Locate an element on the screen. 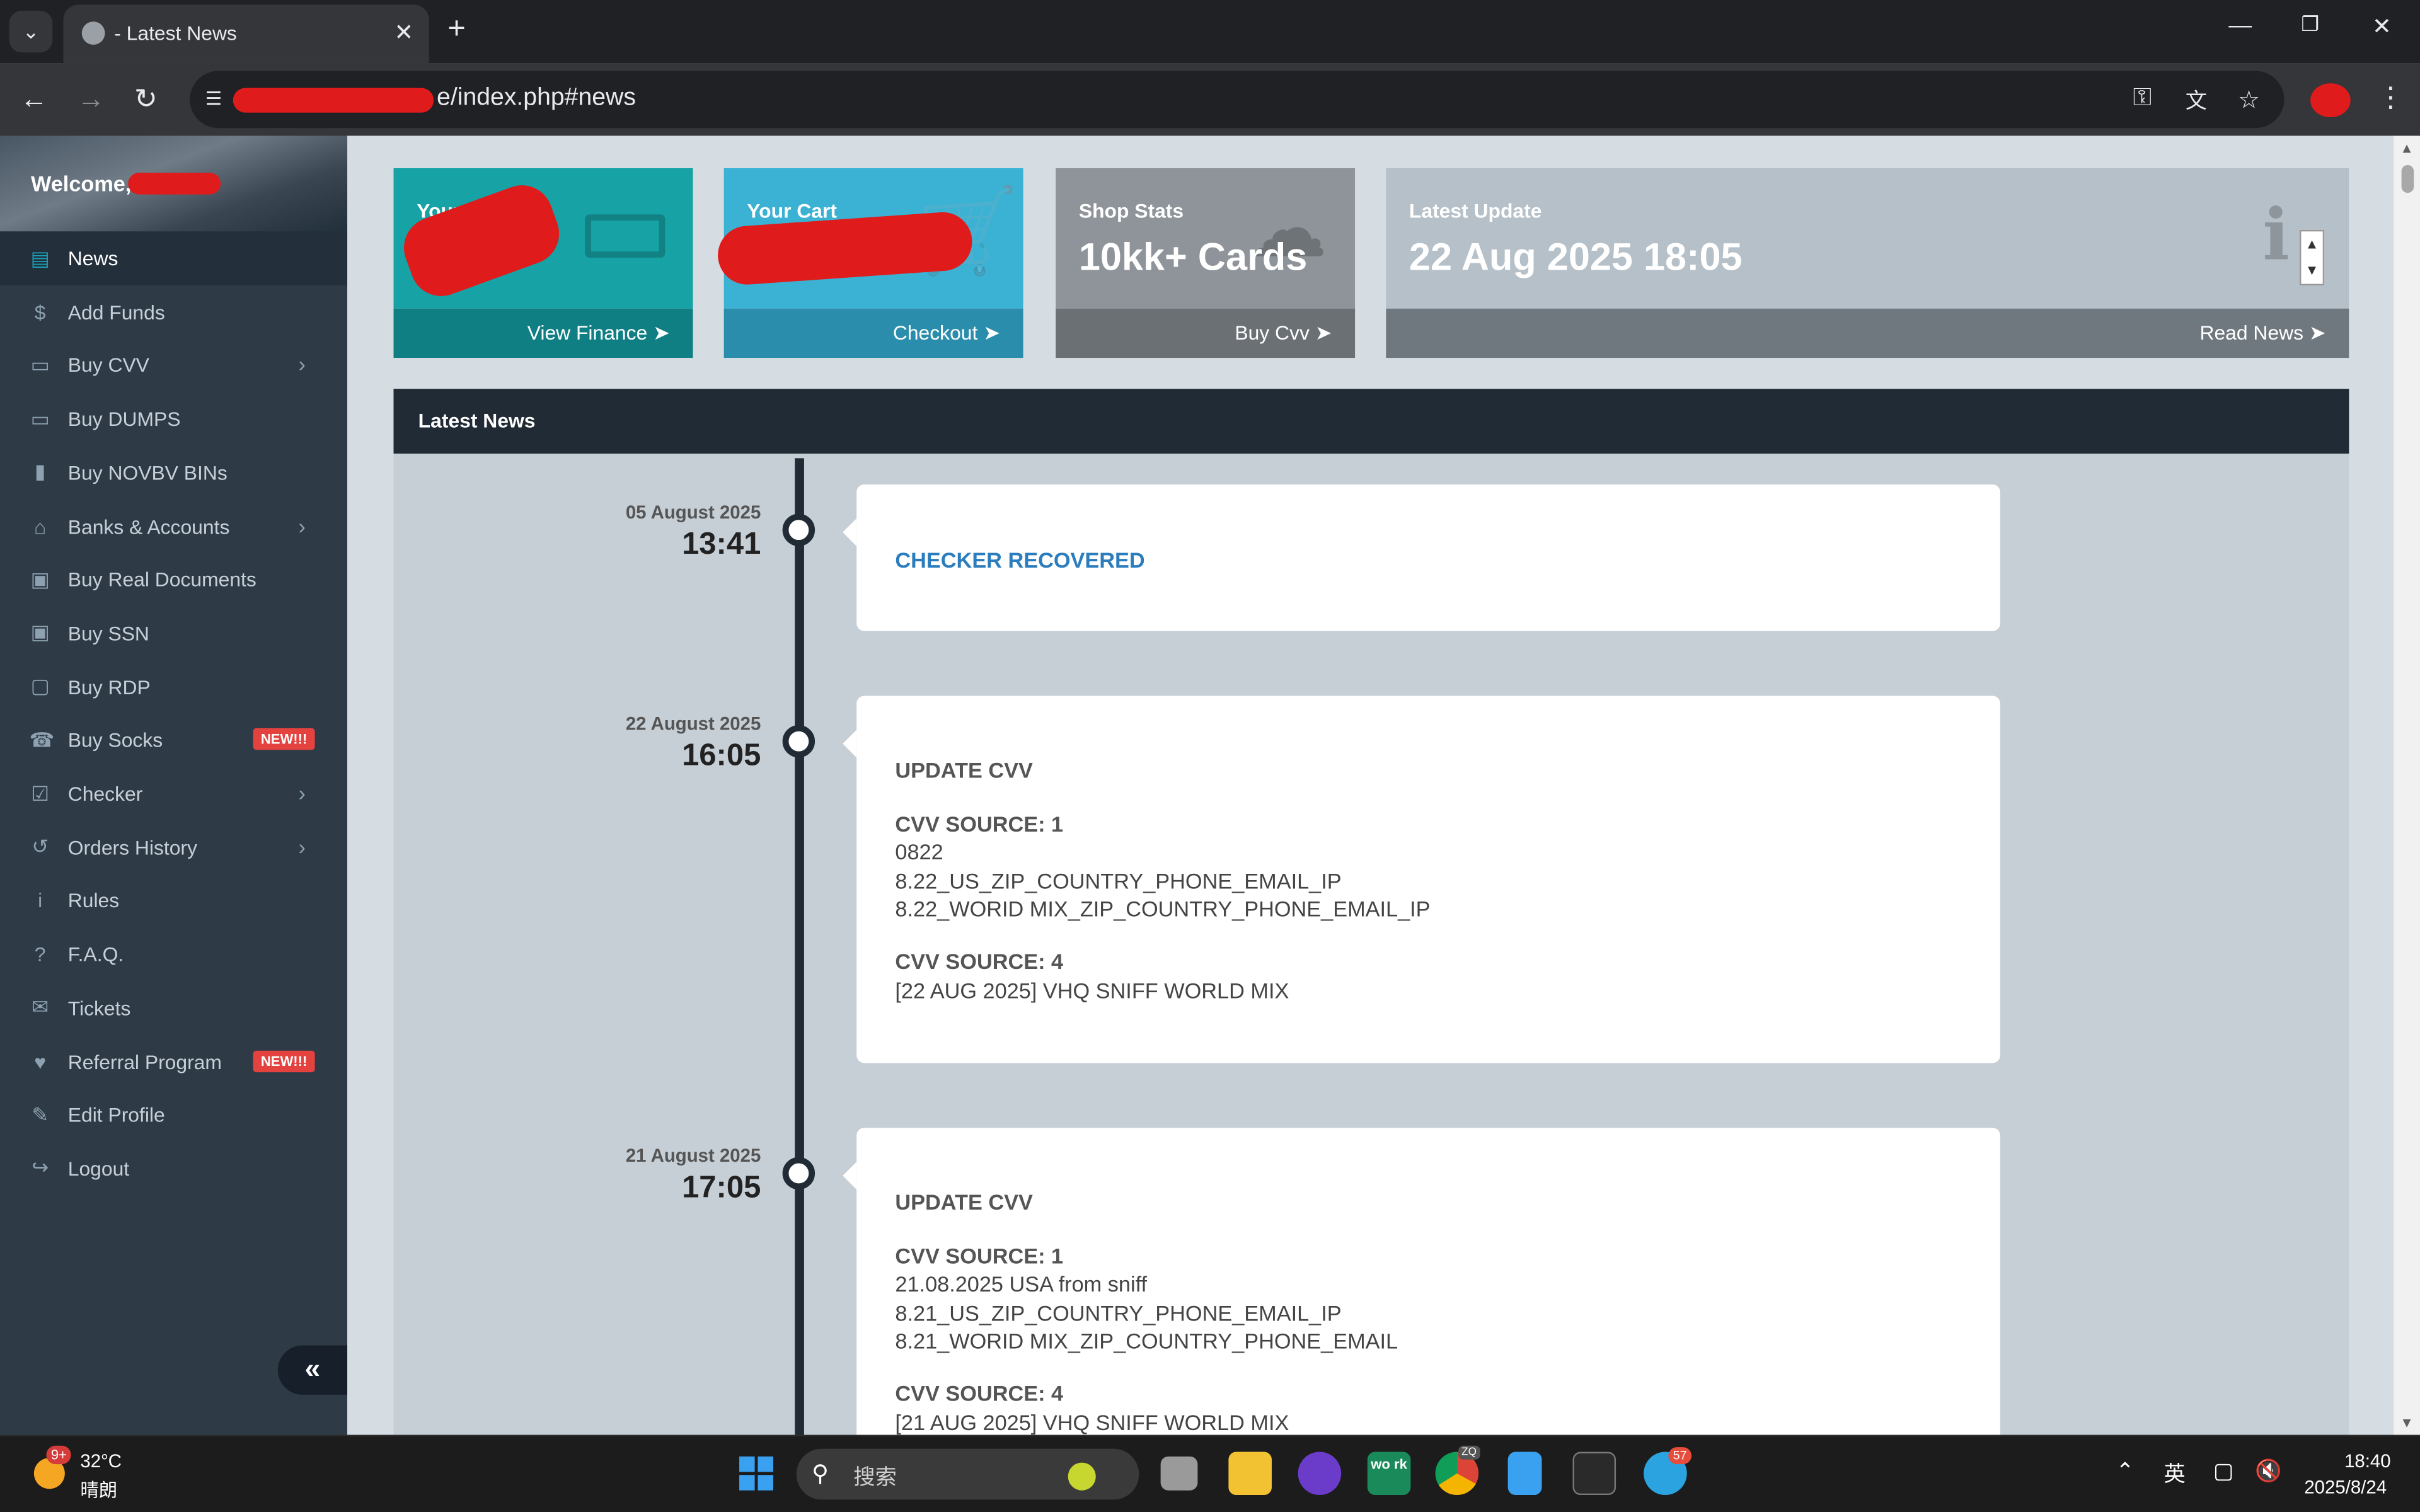 Image resolution: width=2420 pixels, height=1512 pixels. card-footer: Buy Cvv ➤ is located at coordinates (1206, 333).